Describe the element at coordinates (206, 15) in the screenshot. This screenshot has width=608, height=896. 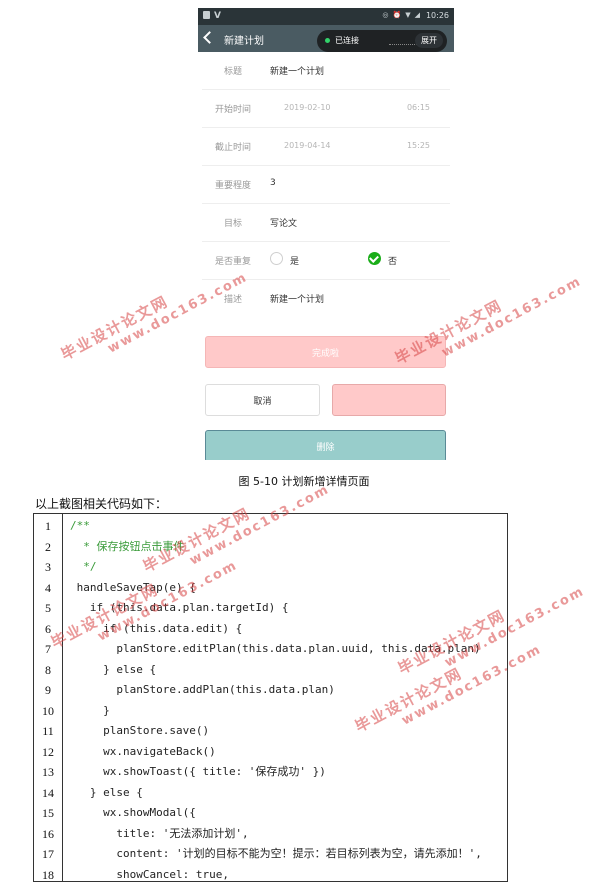
I see `gallery-icon` at that location.